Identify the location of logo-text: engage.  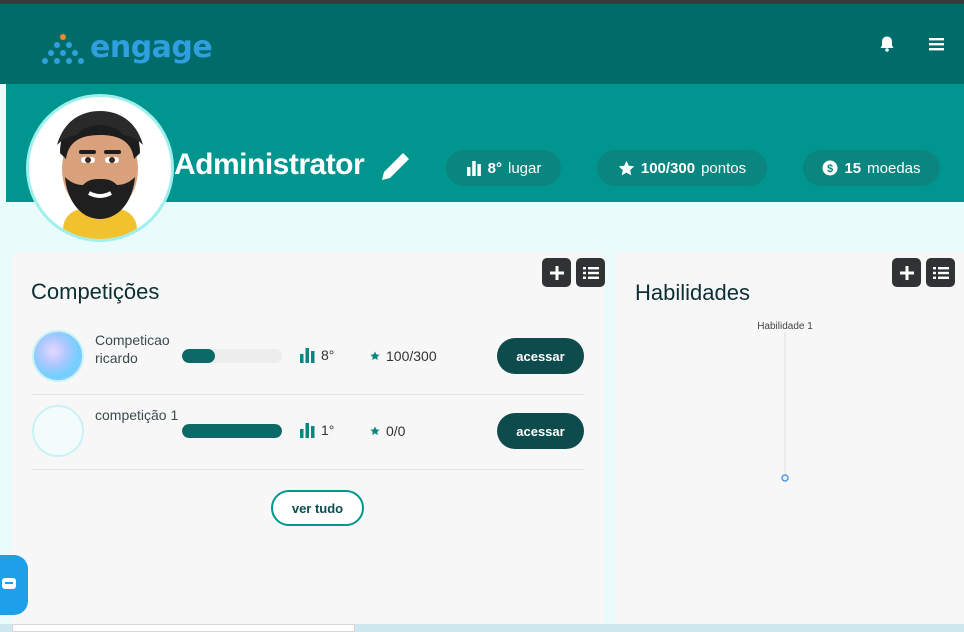
(151, 47).